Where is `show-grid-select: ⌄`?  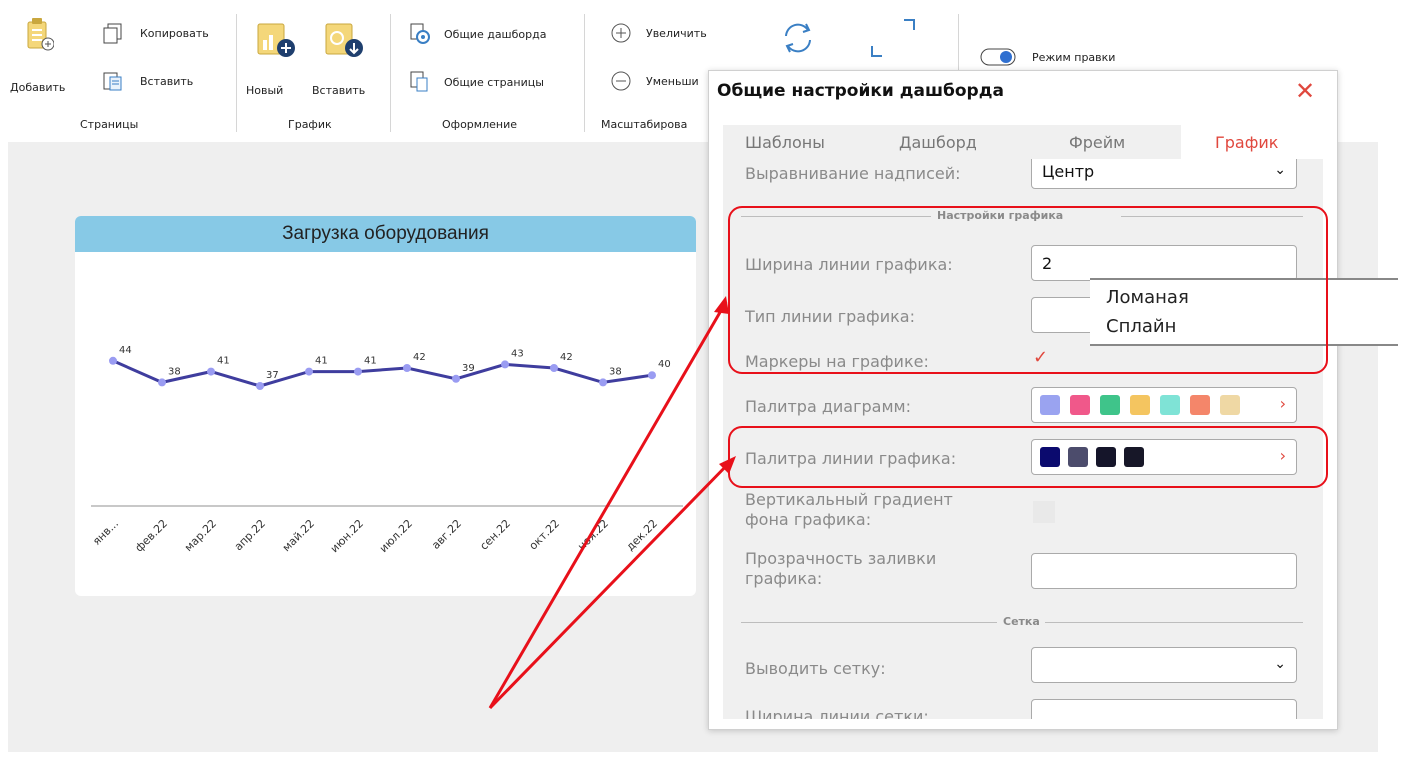
show-grid-select: ⌄ is located at coordinates (1164, 665).